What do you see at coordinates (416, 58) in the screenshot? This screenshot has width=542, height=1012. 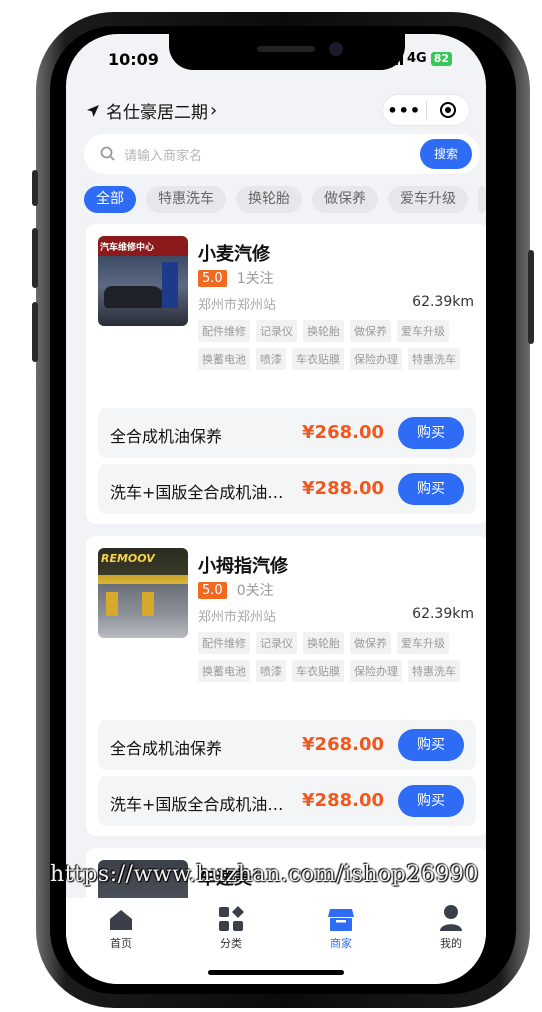 I see `network-label: 4G` at bounding box center [416, 58].